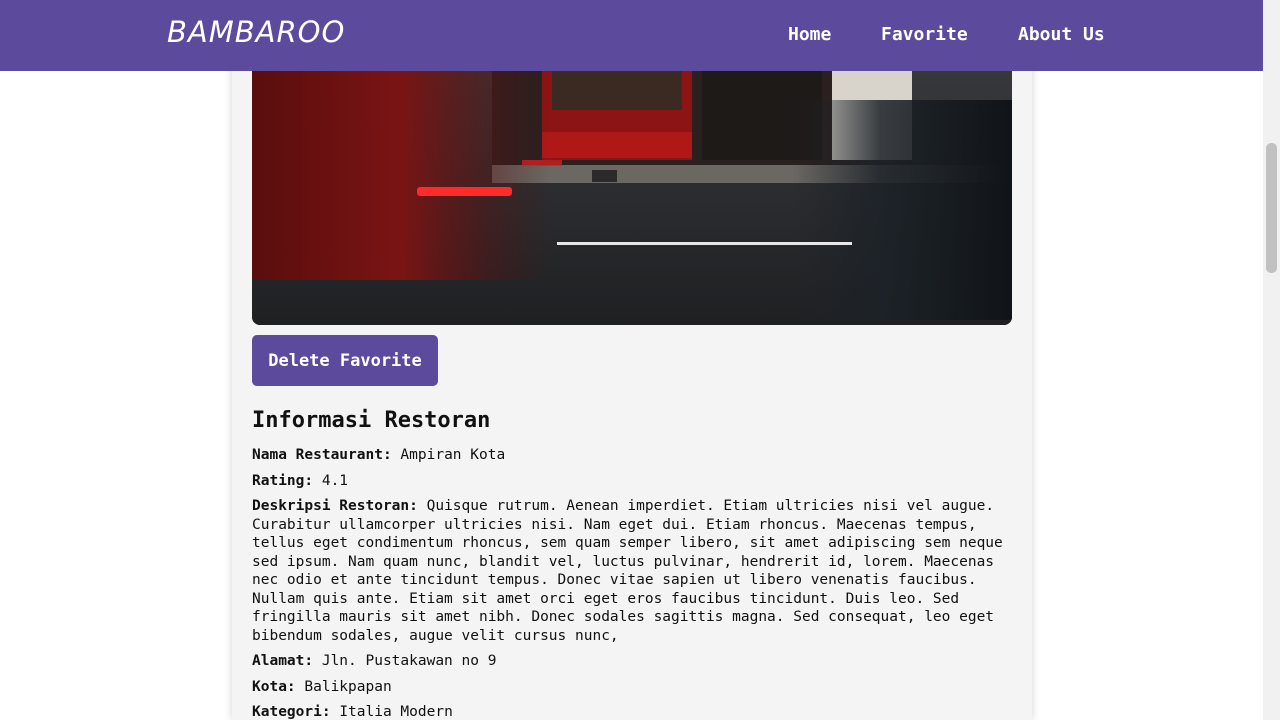 This screenshot has height=720, width=1280. I want to click on address-row: Alamat: Jln. Pustakawan no 9, so click(632, 661).